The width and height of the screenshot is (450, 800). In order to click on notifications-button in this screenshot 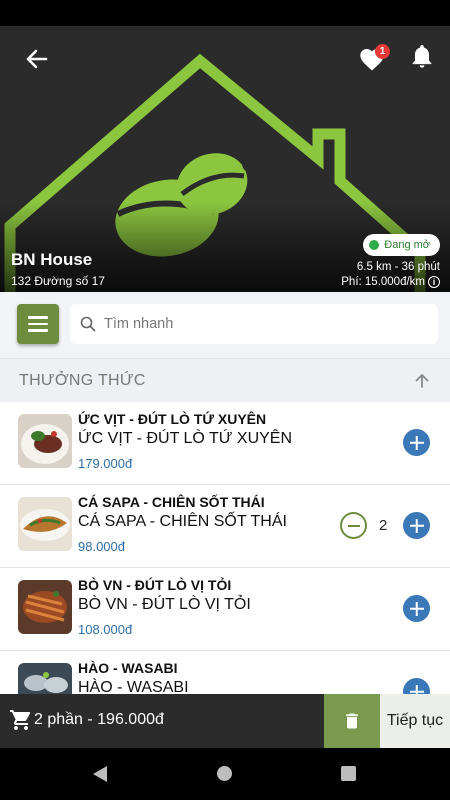, I will do `click(423, 57)`.